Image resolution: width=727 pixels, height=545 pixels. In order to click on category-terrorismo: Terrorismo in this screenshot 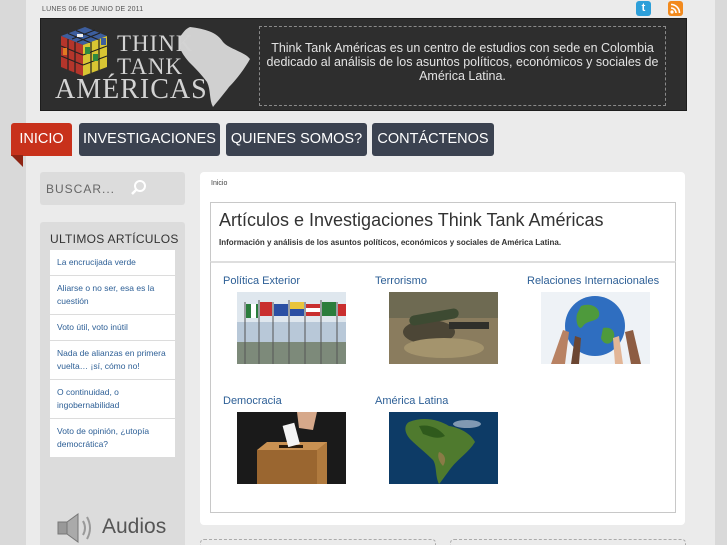, I will do `click(436, 319)`.